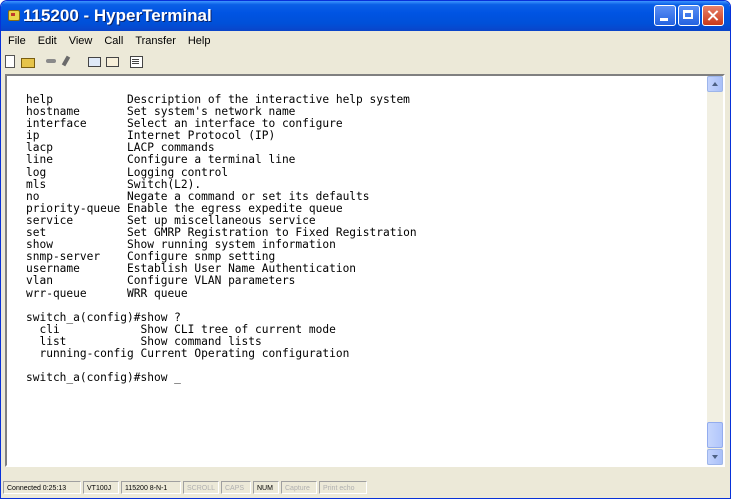  Describe the element at coordinates (151, 487) in the screenshot. I see `status-port-settings: 115200 8-N-1` at that location.